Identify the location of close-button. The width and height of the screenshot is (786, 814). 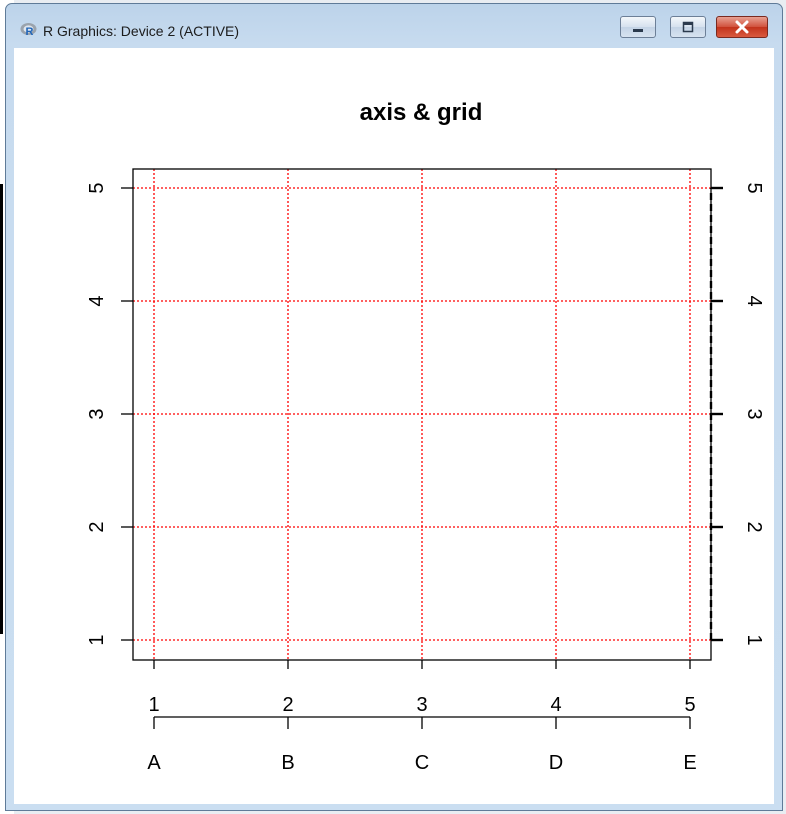
(742, 27).